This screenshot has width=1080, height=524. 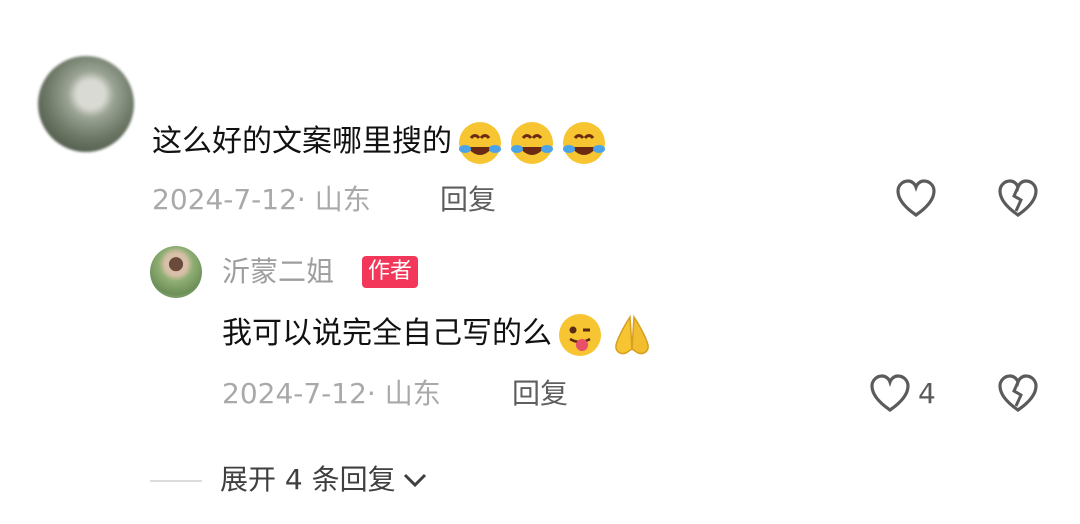 I want to click on reply-like-count: 4, so click(x=927, y=393).